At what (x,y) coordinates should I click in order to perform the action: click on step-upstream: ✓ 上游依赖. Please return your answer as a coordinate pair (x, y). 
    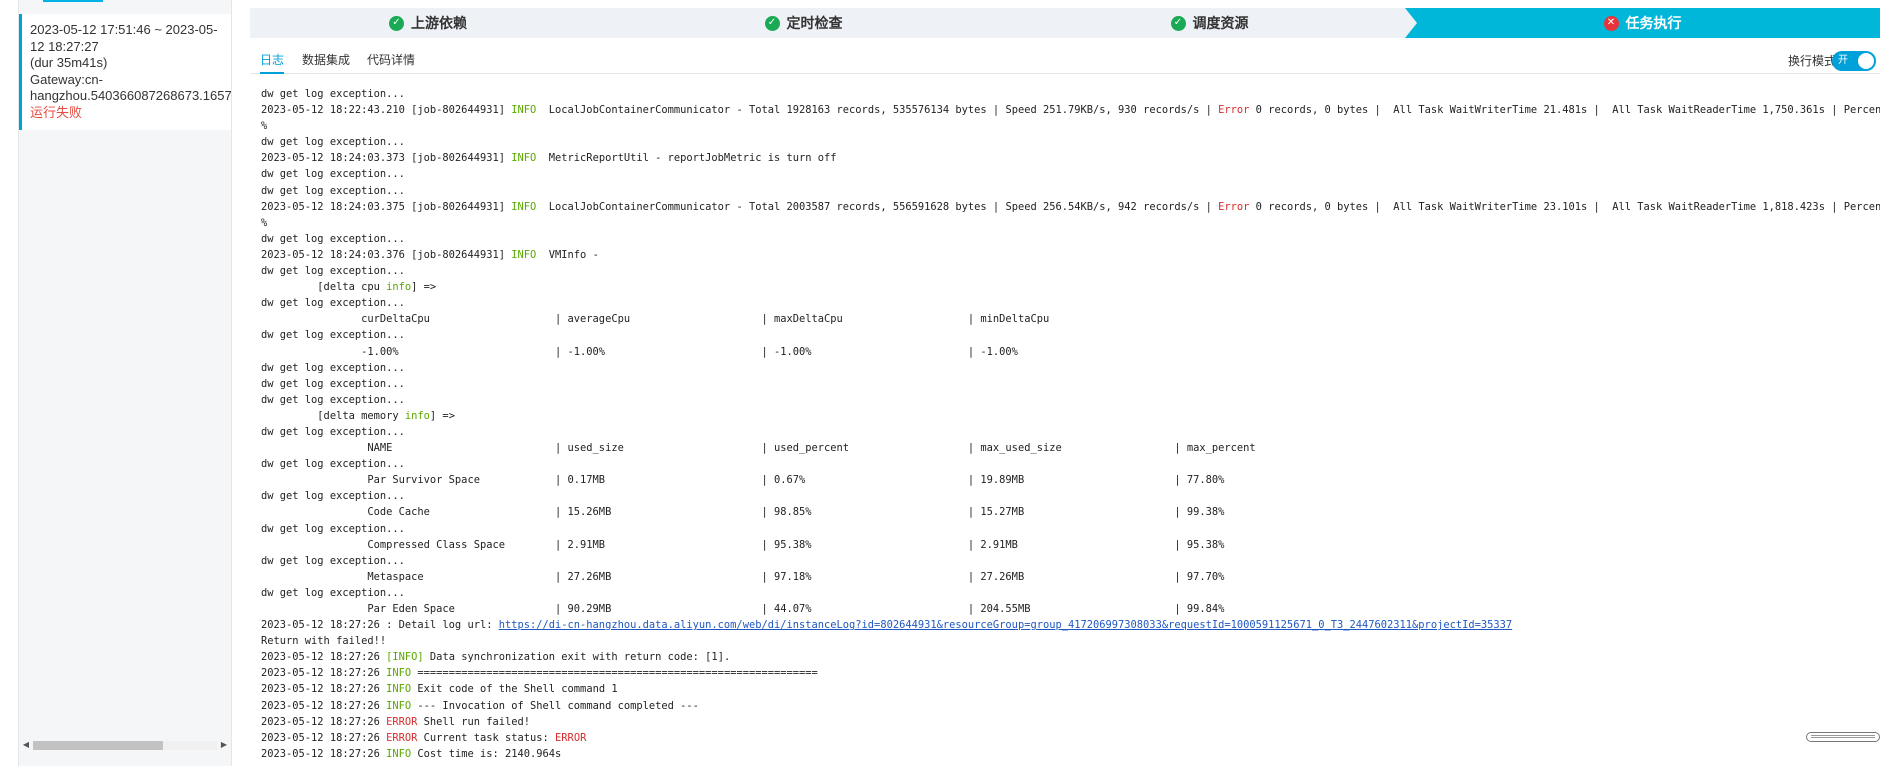
    Looking at the image, I should click on (428, 23).